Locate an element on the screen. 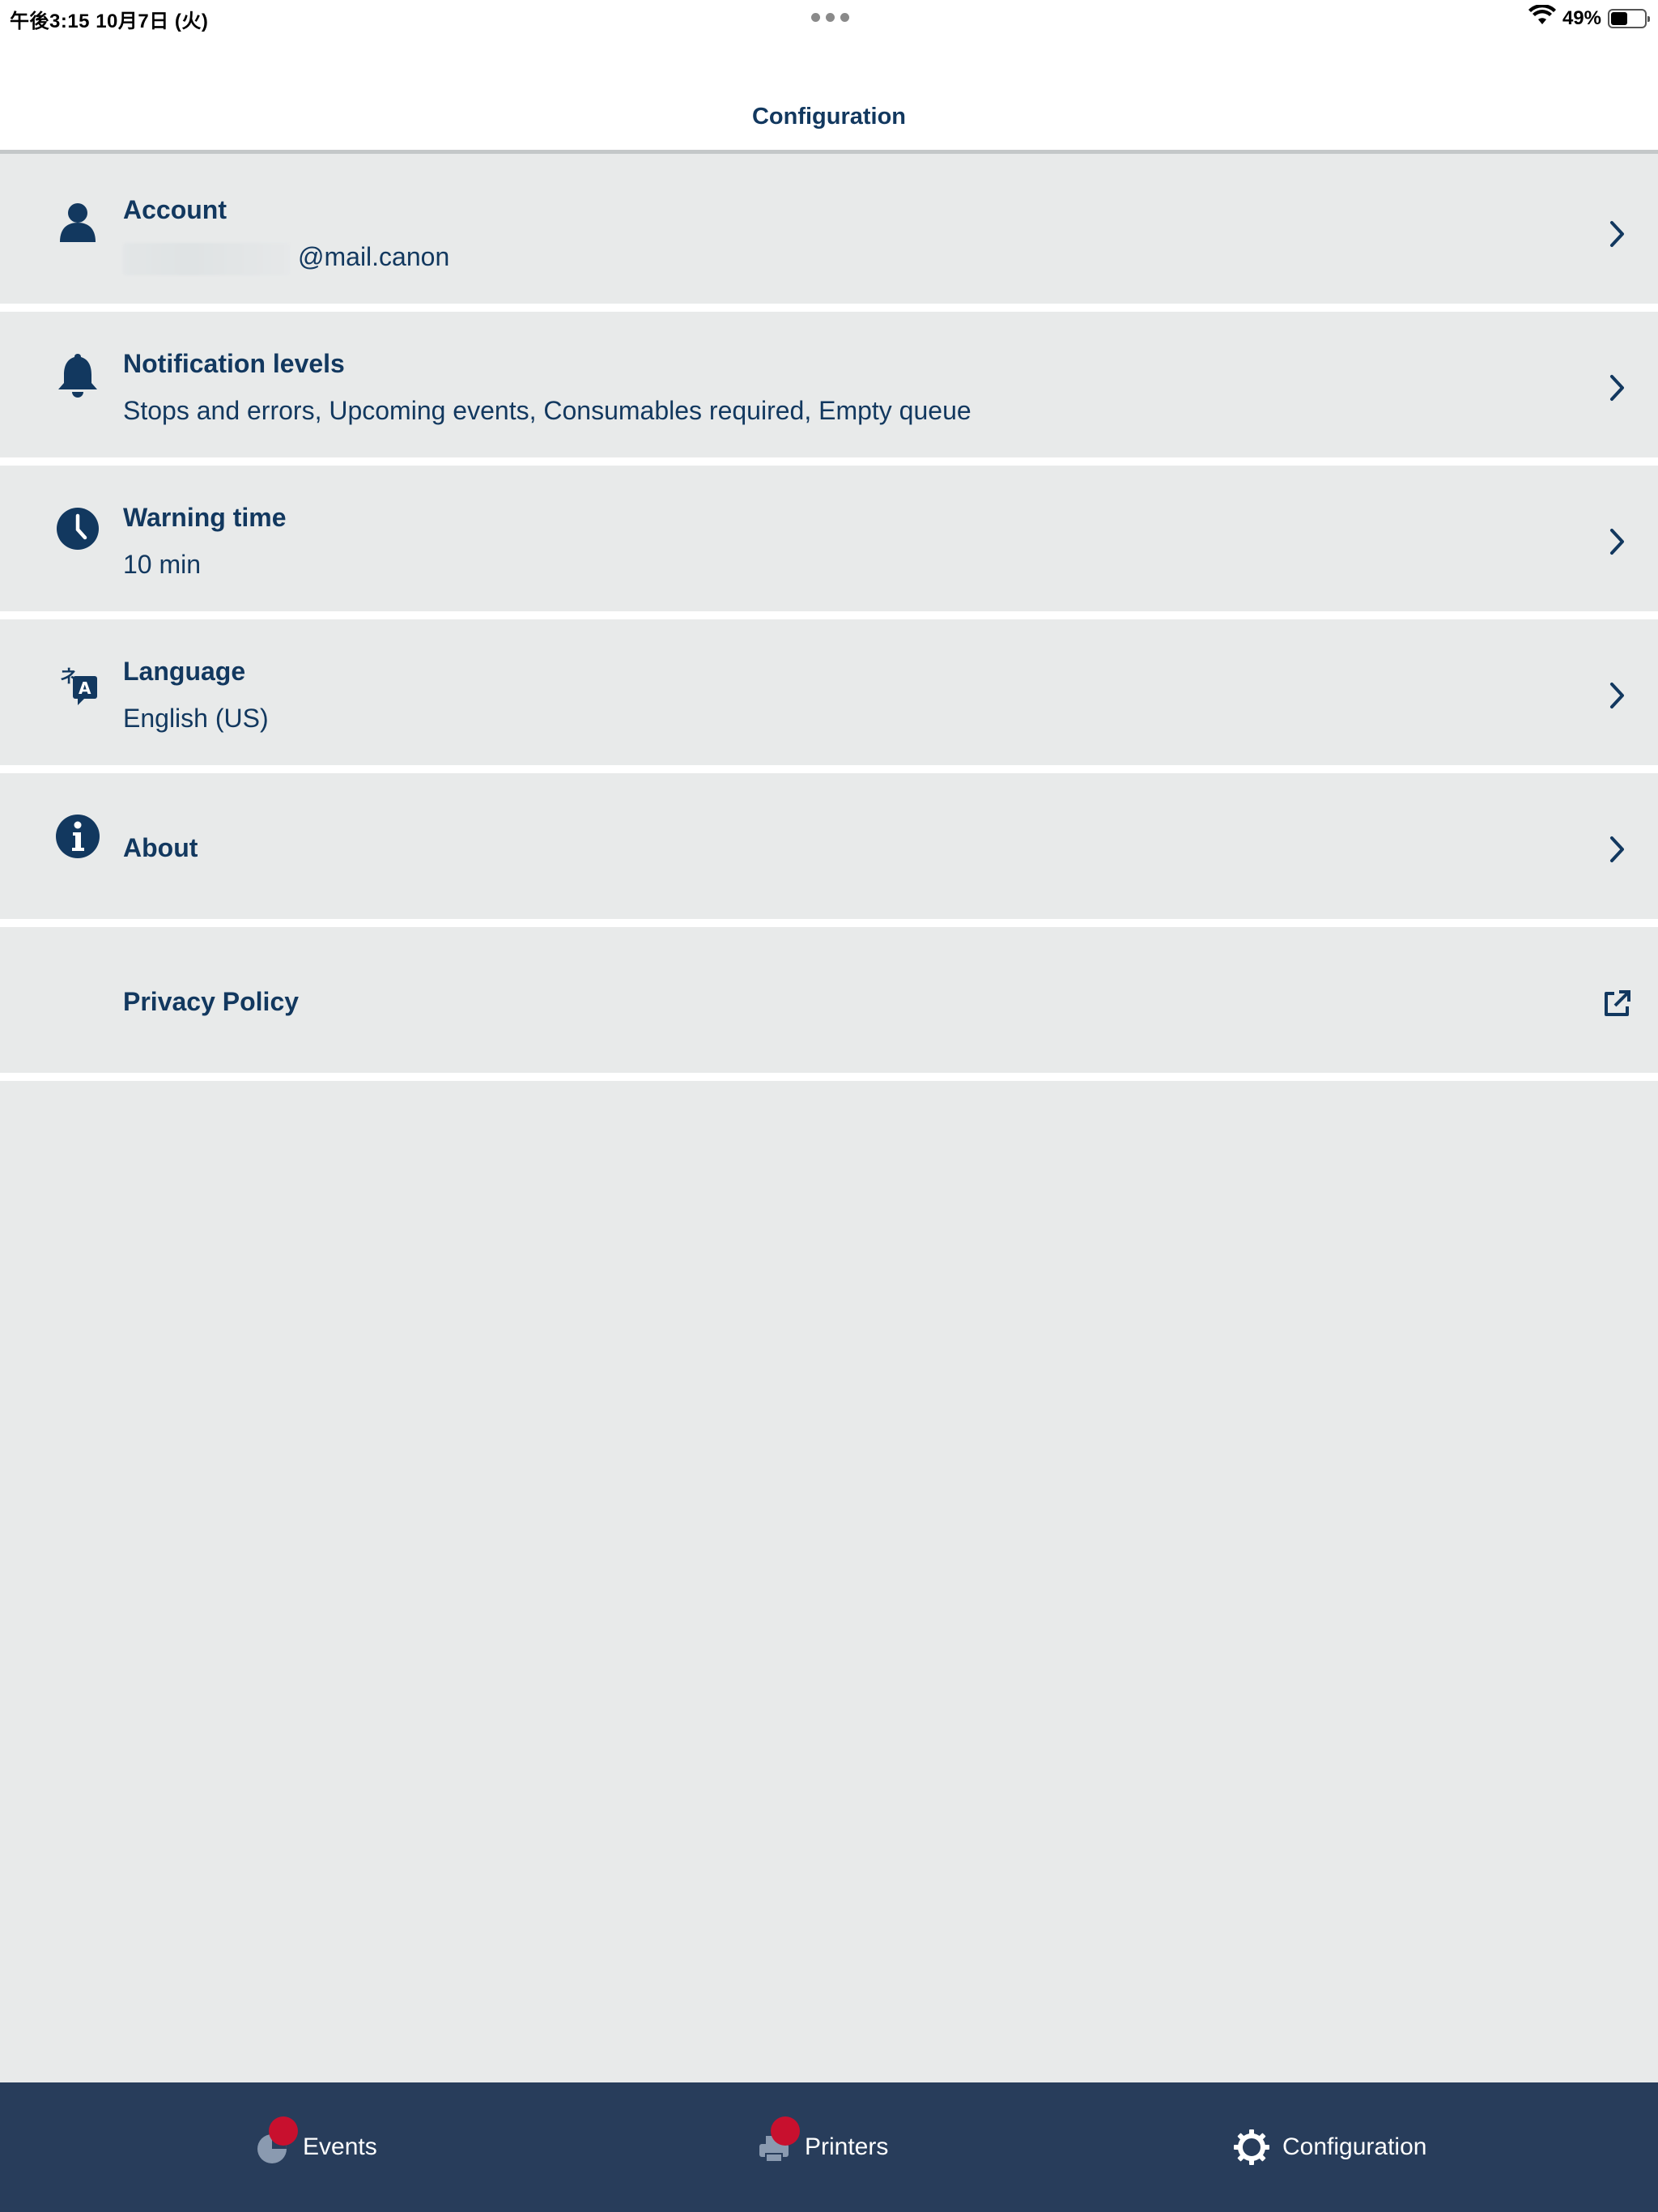 This screenshot has width=1658, height=2212. tab-bar: Events Printers Configuration is located at coordinates (829, 2147).